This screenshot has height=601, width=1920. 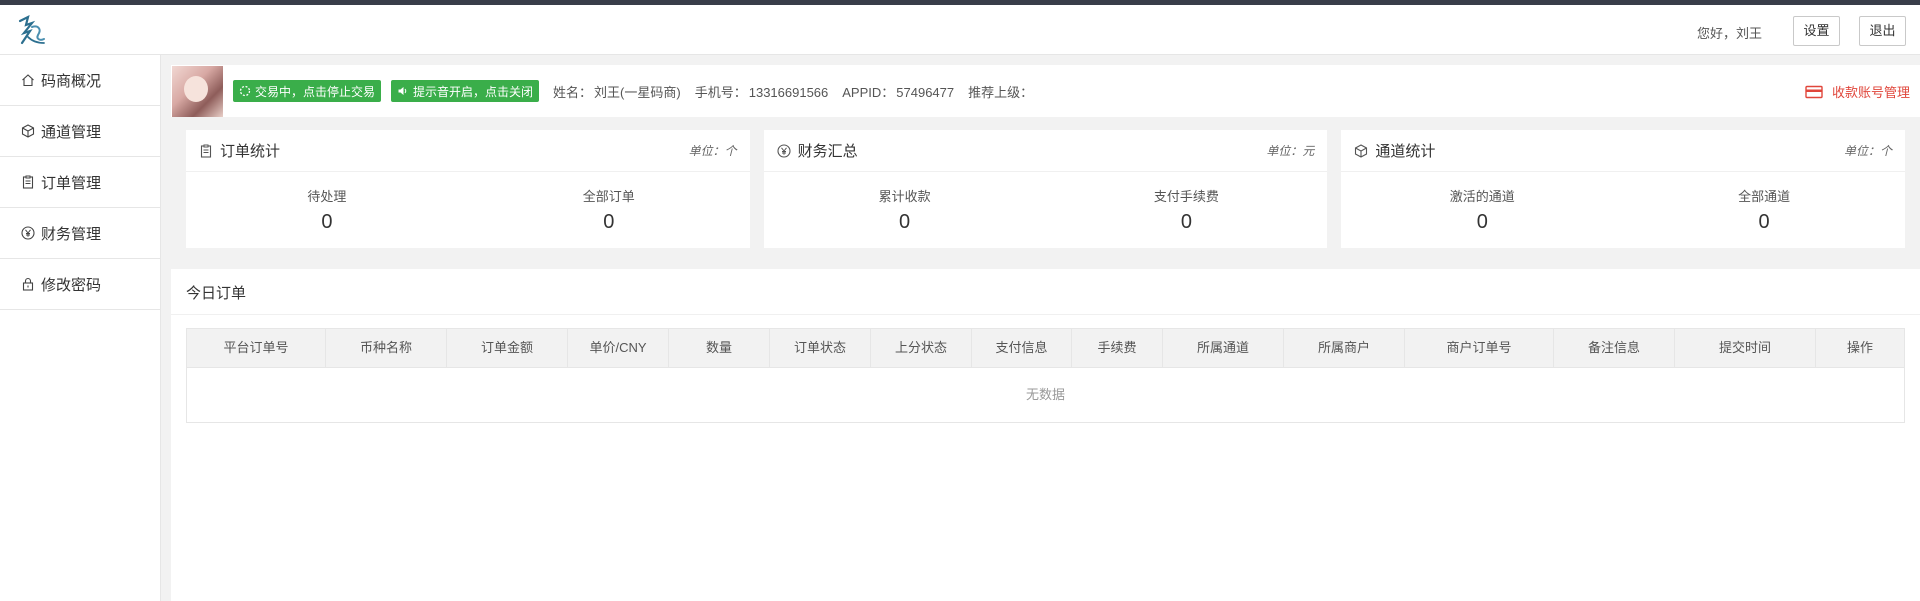 What do you see at coordinates (905, 210) in the screenshot?
I see `stat-total-received: 累计收款 0` at bounding box center [905, 210].